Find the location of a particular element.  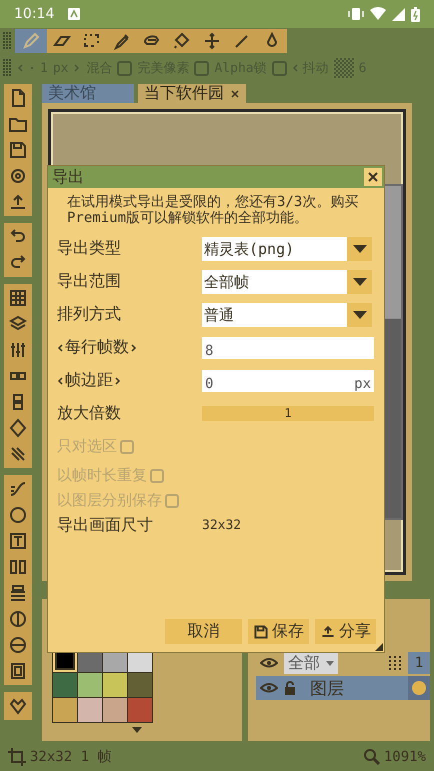

input-field: 0 px is located at coordinates (288, 381).